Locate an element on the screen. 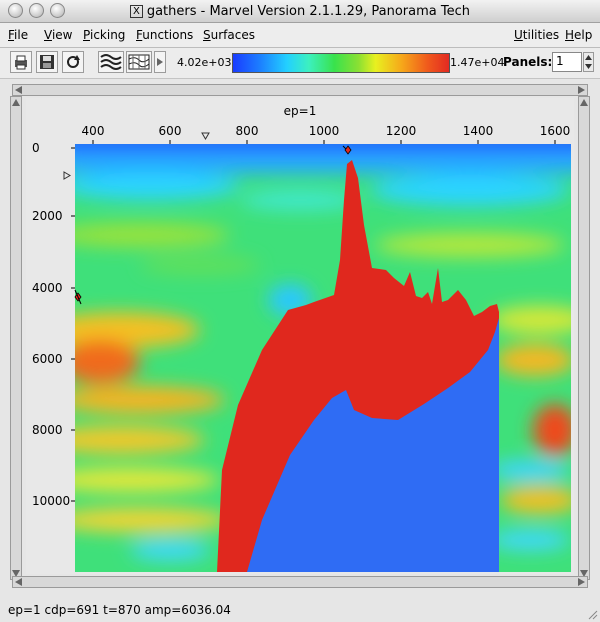 The width and height of the screenshot is (600, 622). x-tick-label: 1600 is located at coordinates (555, 131).